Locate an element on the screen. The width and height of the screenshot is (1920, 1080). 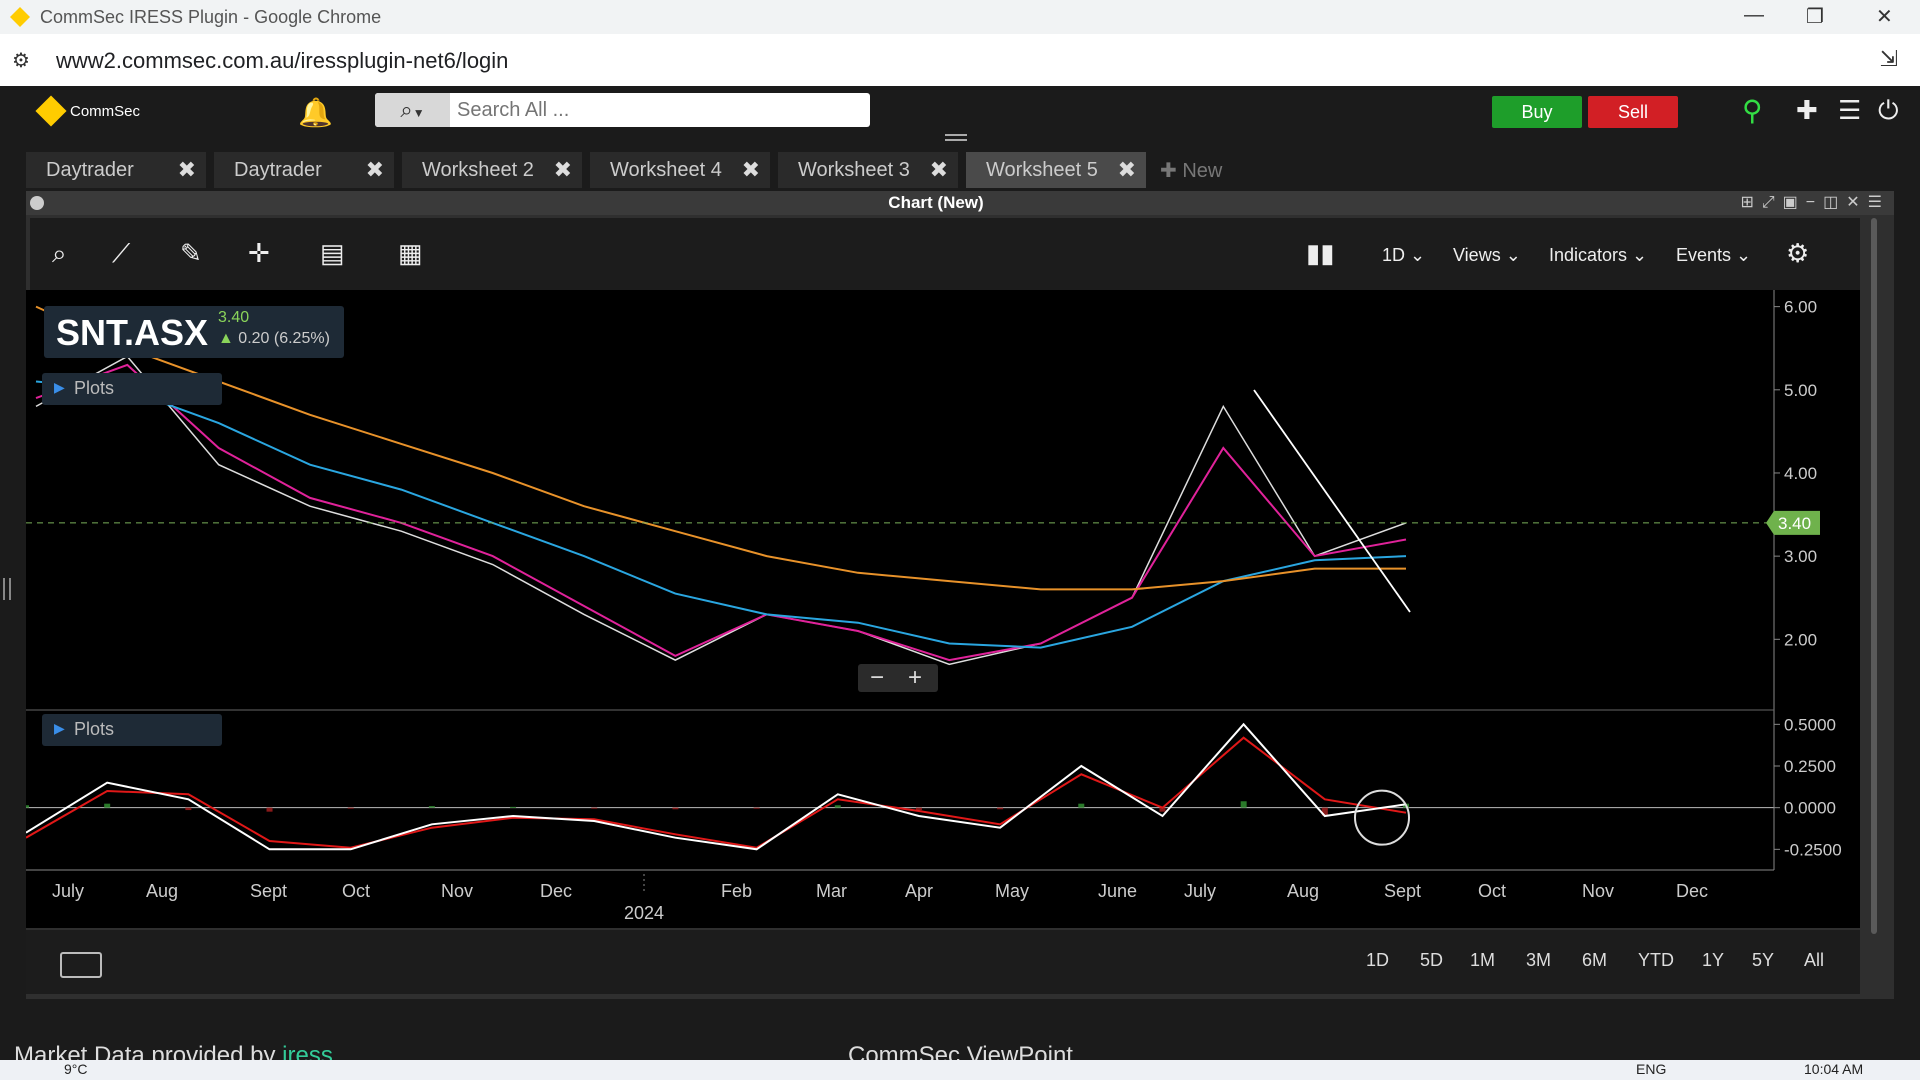
plots-toggle-macd: ▶ Plots is located at coordinates (132, 730).